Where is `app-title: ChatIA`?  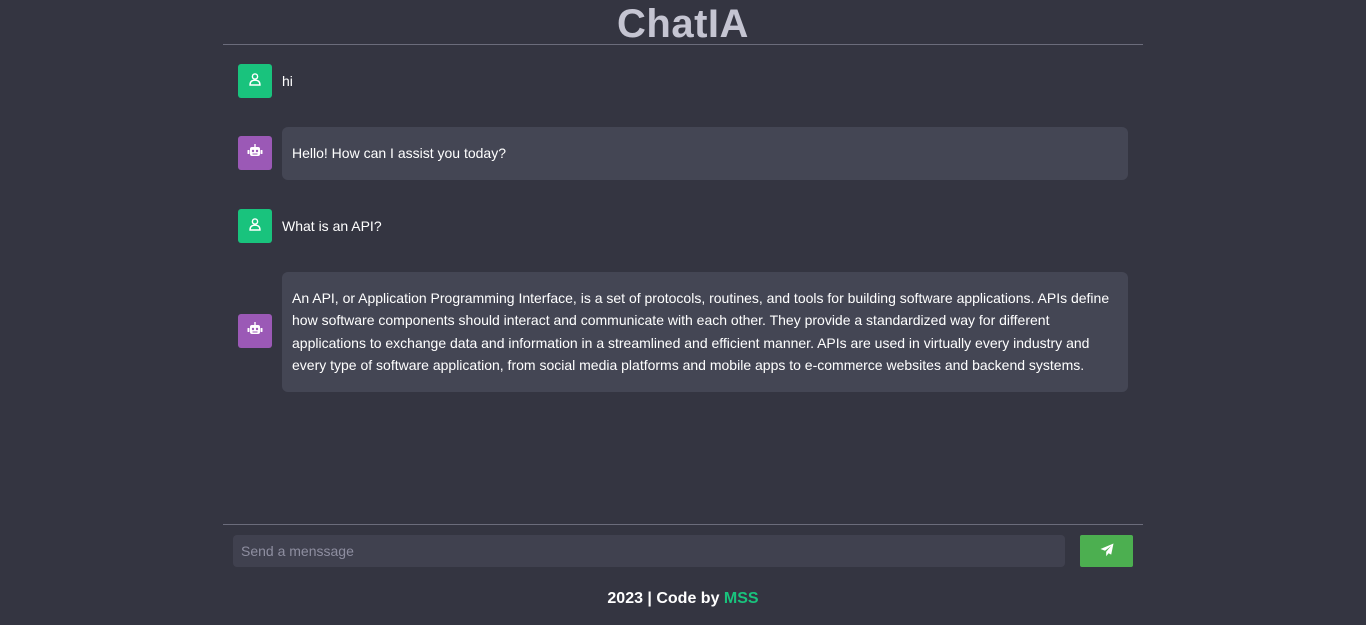 app-title: ChatIA is located at coordinates (683, 24).